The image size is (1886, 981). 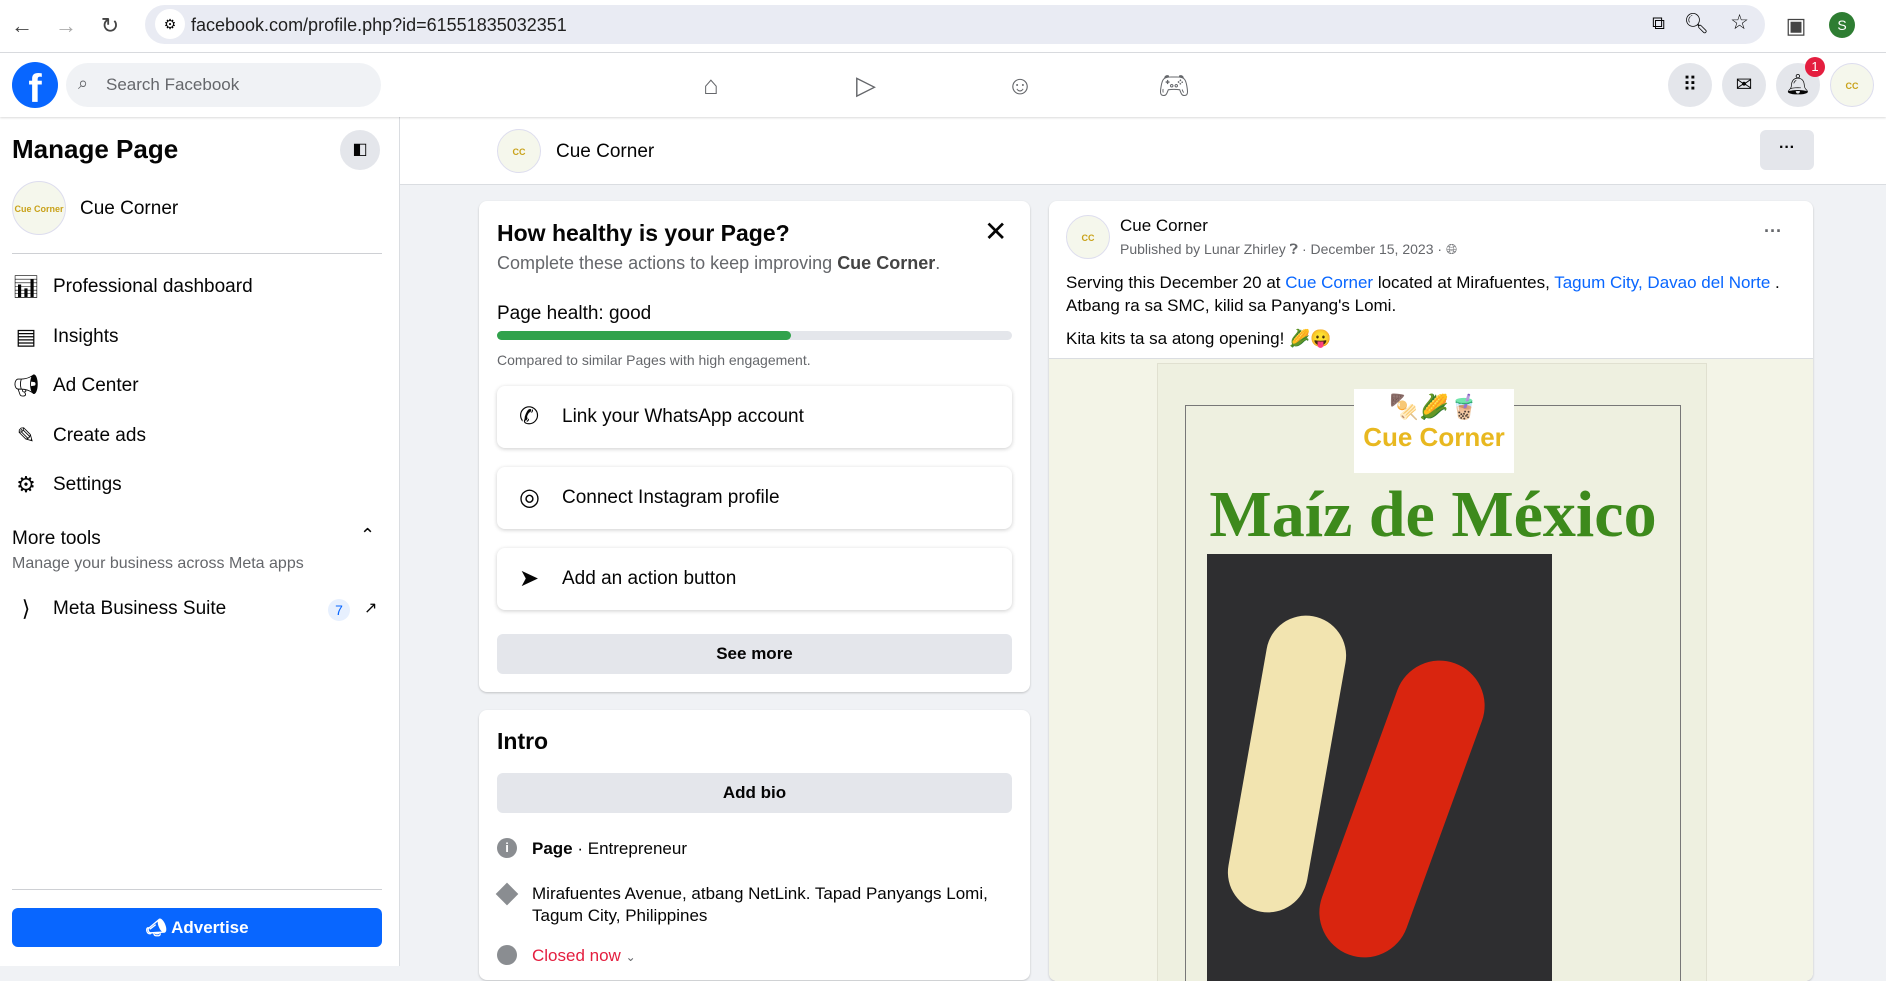 What do you see at coordinates (644, 335) in the screenshot?
I see `health-progress-fill` at bounding box center [644, 335].